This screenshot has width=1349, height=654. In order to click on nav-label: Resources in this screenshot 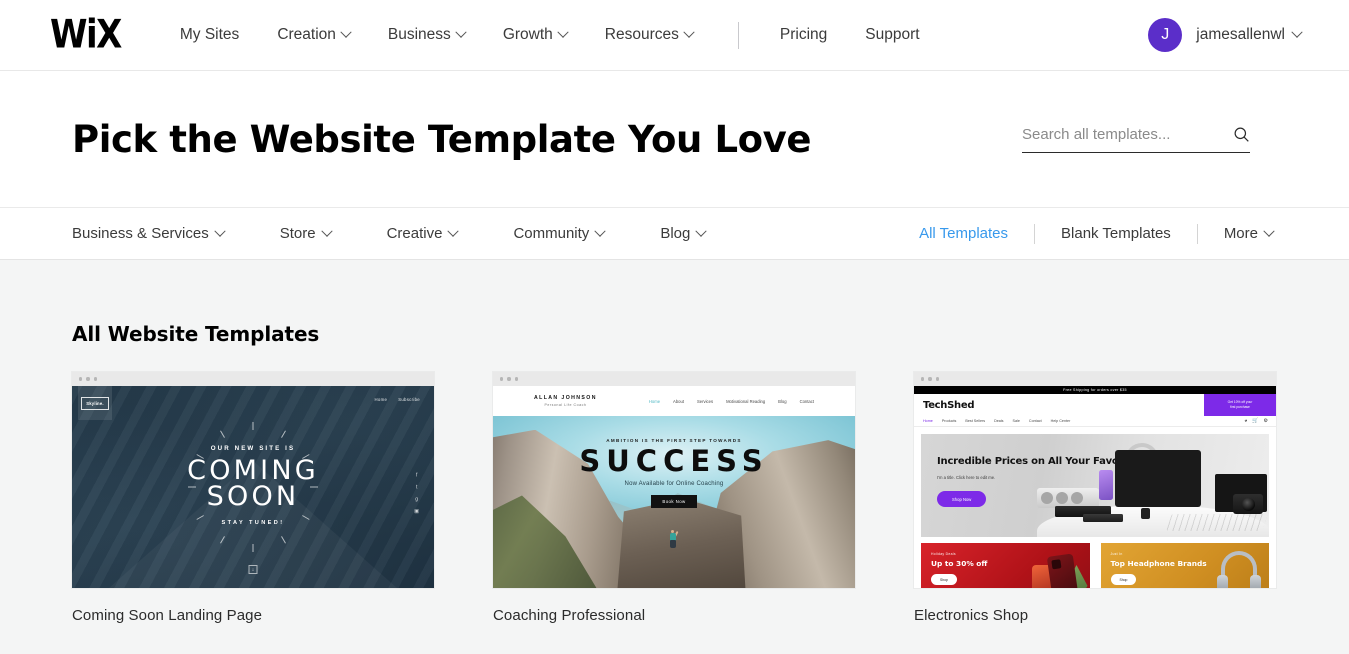, I will do `click(641, 34)`.